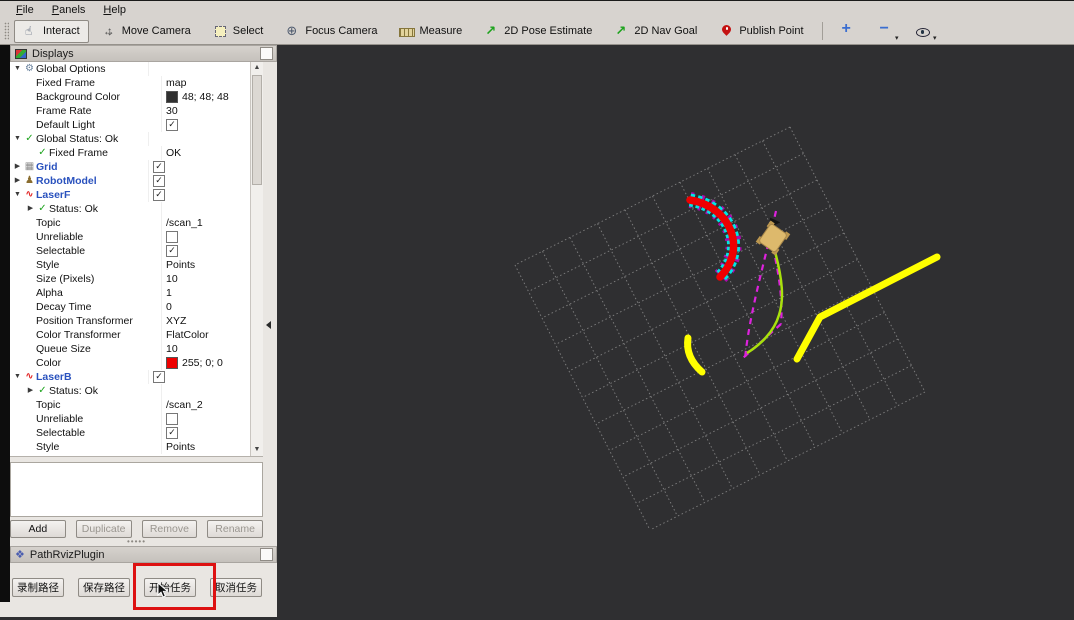 This screenshot has width=1074, height=620. What do you see at coordinates (130, 111) in the screenshot?
I see `tree-row: Frame Rate 30` at bounding box center [130, 111].